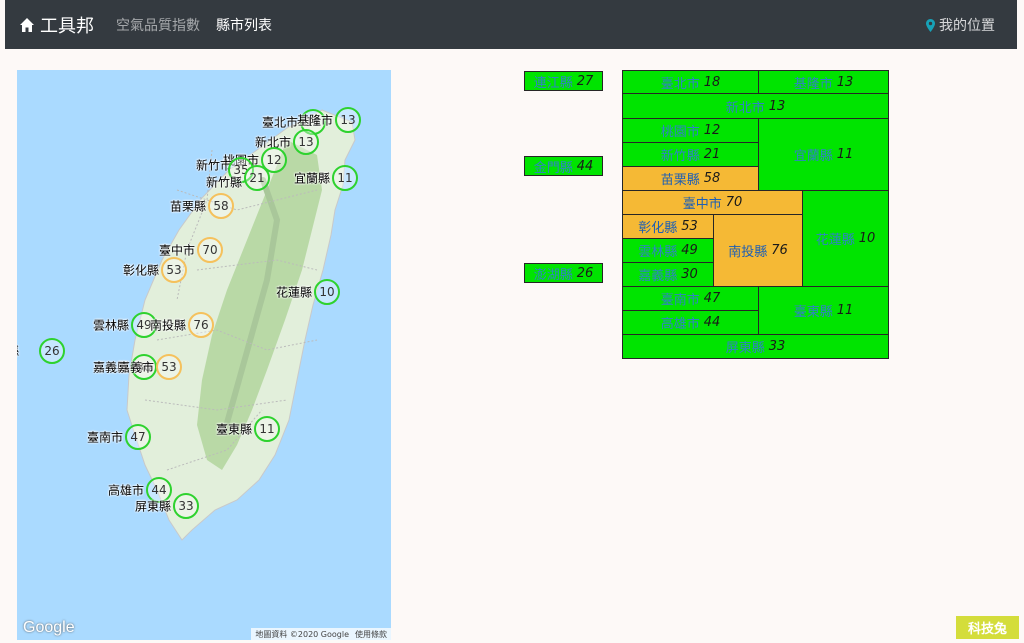  I want to click on treemap-cell-name: 彰化縣, so click(658, 228).